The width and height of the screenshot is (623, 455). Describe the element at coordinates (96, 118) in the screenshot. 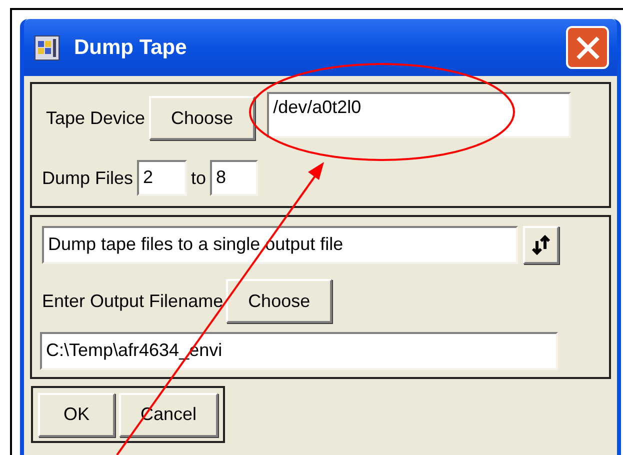

I see `tape-device-label: Tape Device` at that location.